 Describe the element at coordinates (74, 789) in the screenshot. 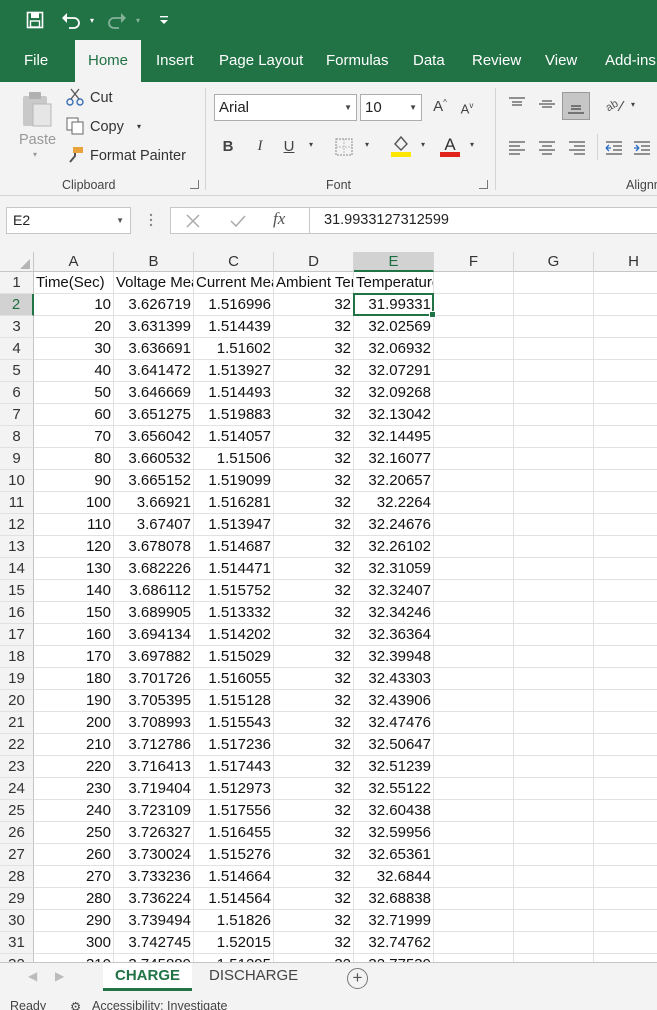

I see `data-cell: 230` at that location.